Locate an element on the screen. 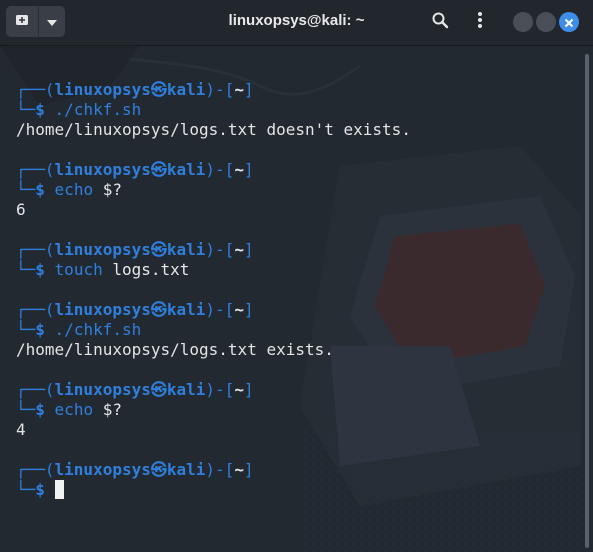 The width and height of the screenshot is (593, 552). menu-button is located at coordinates (480, 22).